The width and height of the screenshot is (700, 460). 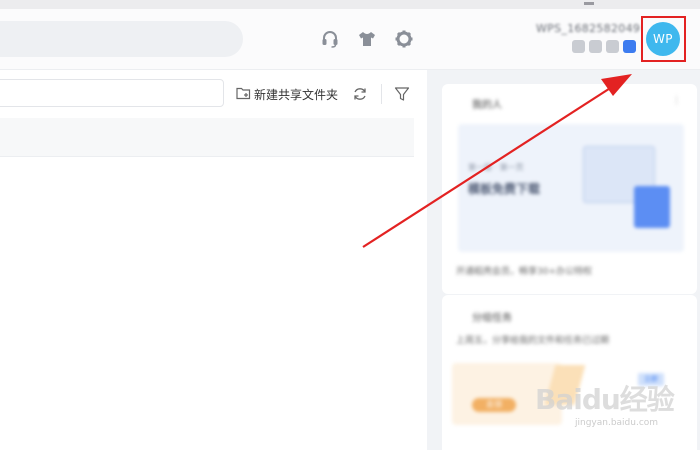 What do you see at coordinates (676, 101) in the screenshot?
I see `more-icon: ⋮` at bounding box center [676, 101].